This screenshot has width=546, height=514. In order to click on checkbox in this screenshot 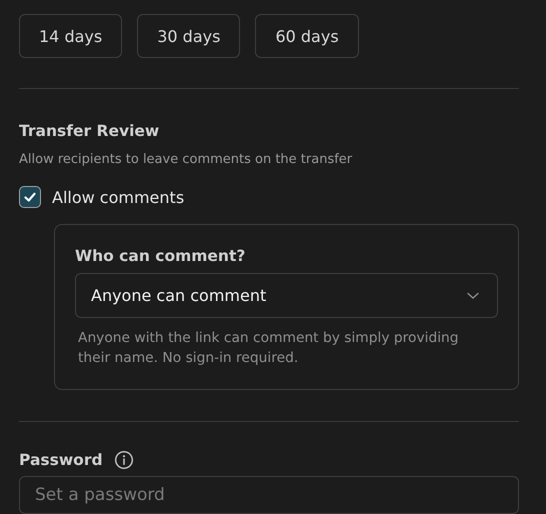, I will do `click(30, 197)`.